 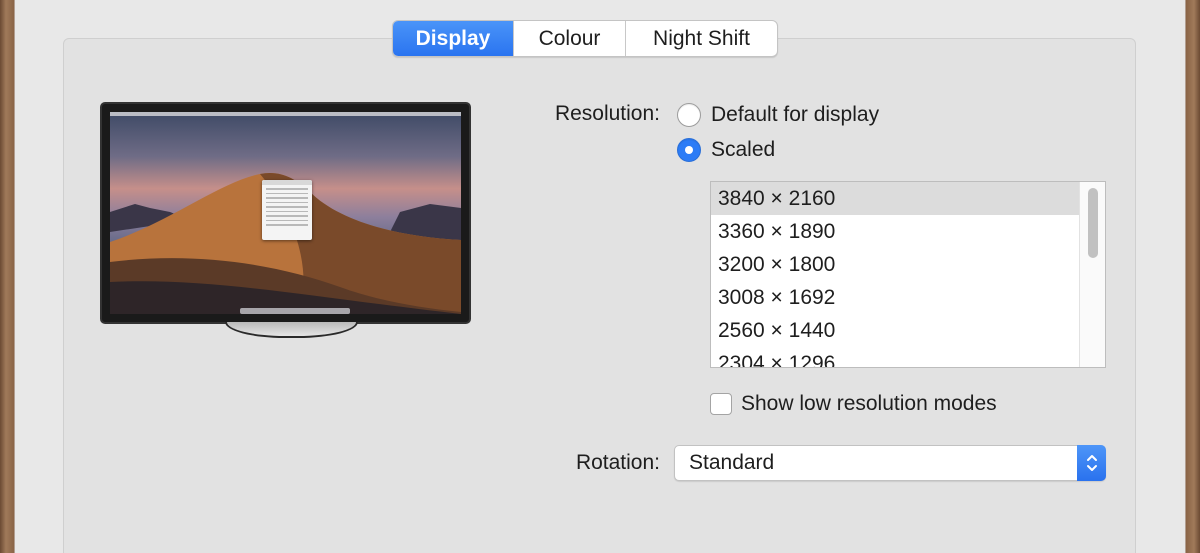 What do you see at coordinates (721, 404) in the screenshot?
I see `low-resolution-checkbox` at bounding box center [721, 404].